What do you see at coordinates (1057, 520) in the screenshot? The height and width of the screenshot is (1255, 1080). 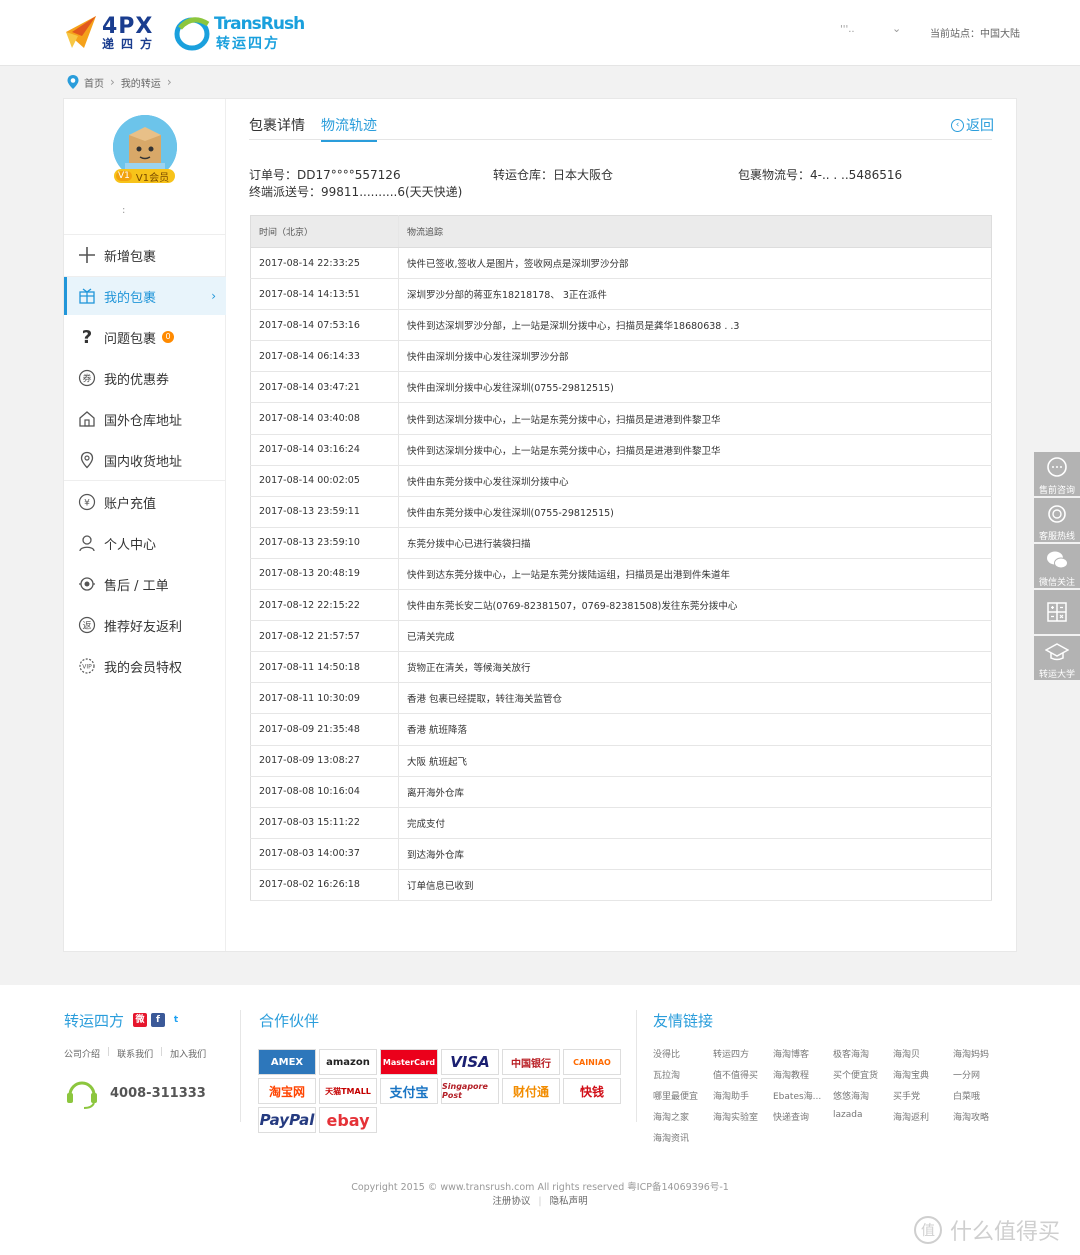 I see `hotline-button: 客服热线` at bounding box center [1057, 520].